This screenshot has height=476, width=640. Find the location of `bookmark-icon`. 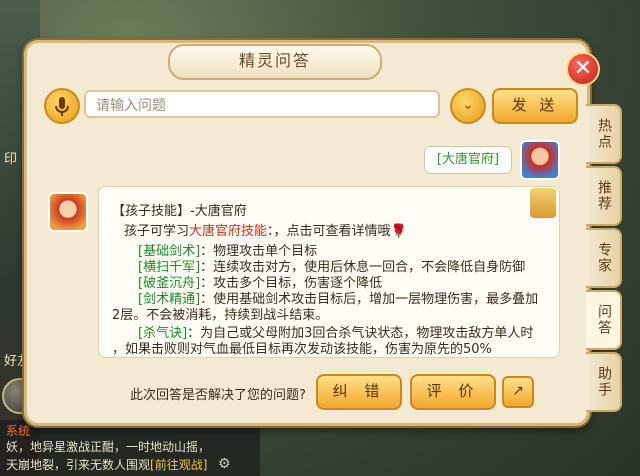

bookmark-icon is located at coordinates (543, 203).